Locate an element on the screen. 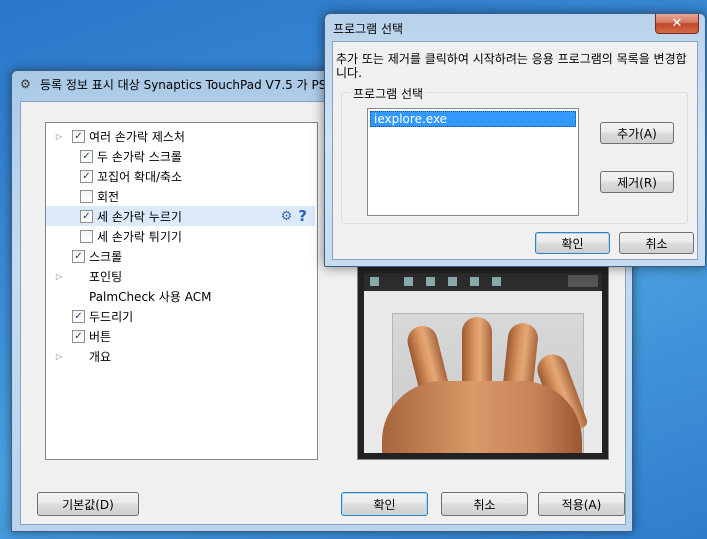 The height and width of the screenshot is (539, 707). tree-item-label: 두드리기 is located at coordinates (111, 316).